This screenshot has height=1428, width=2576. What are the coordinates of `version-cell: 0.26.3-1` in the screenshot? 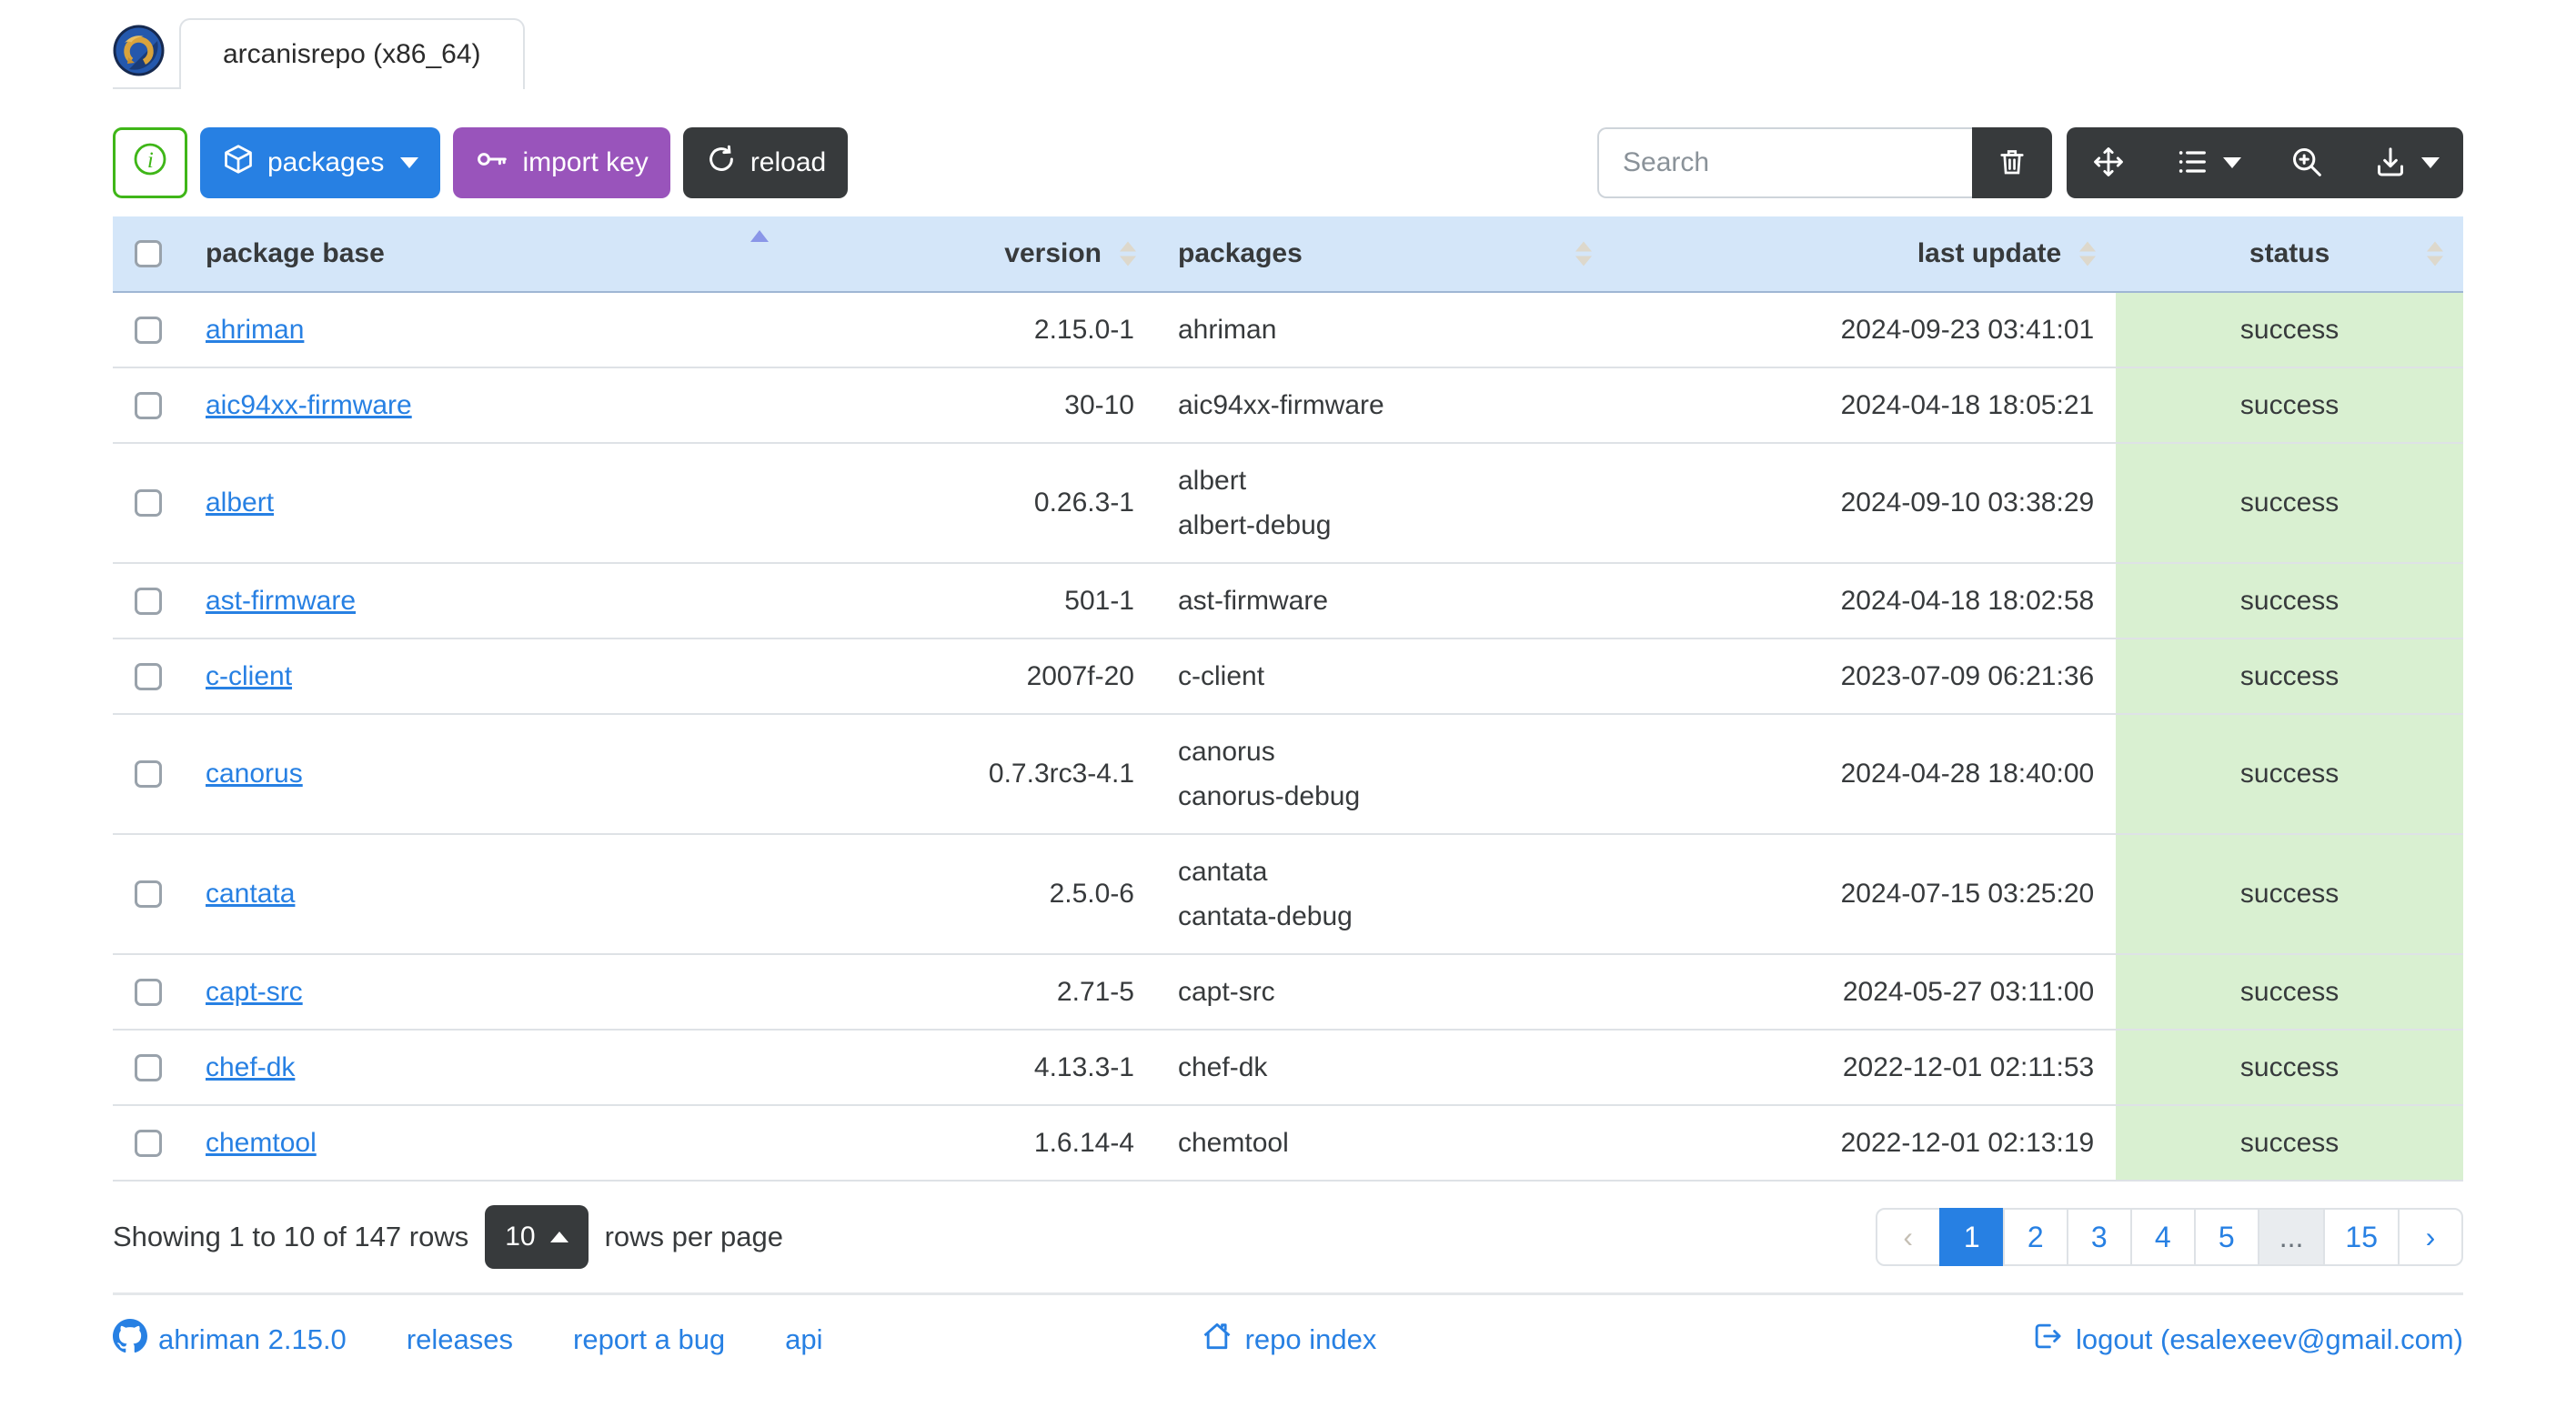 It's located at (975, 503).